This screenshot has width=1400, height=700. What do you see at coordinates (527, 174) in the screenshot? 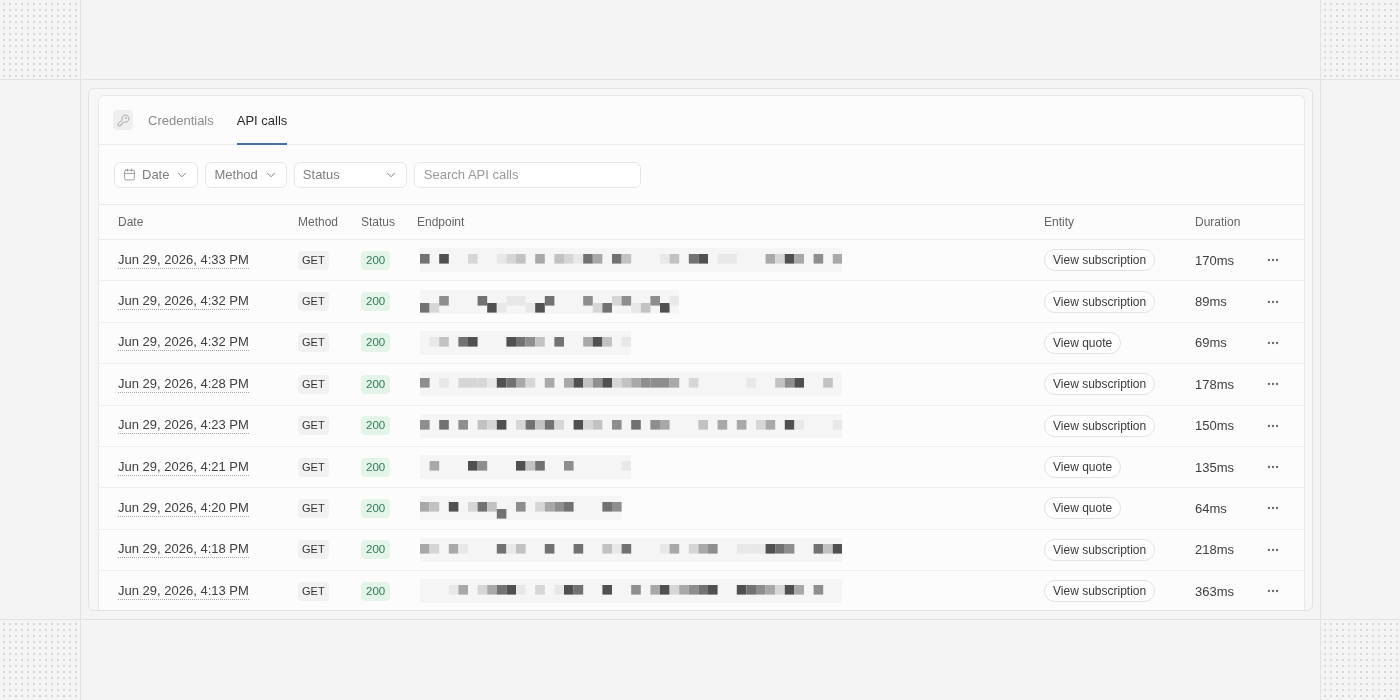
I see `search-field: Search API calls` at bounding box center [527, 174].